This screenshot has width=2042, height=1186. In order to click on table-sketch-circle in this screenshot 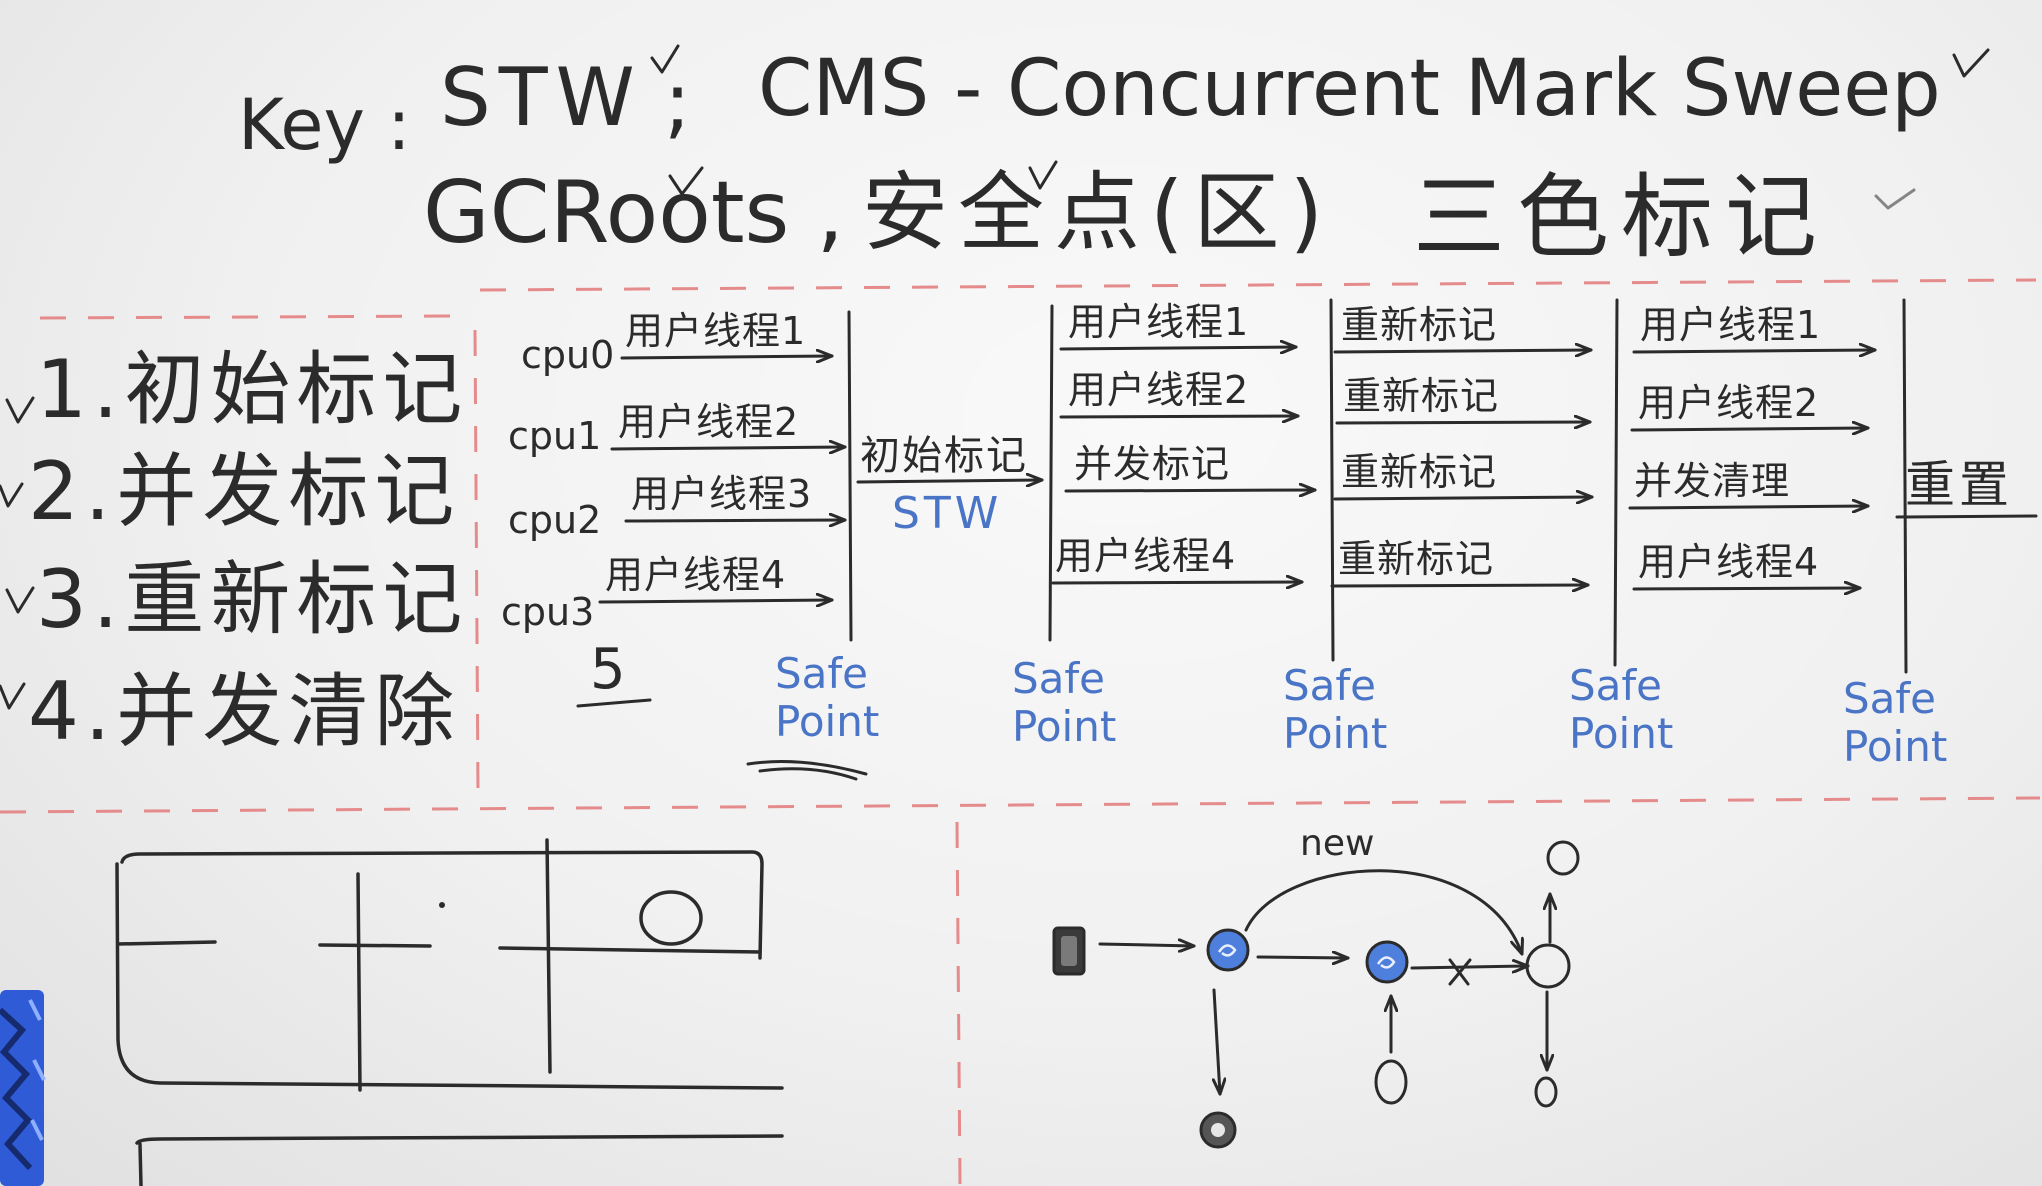, I will do `click(671, 918)`.